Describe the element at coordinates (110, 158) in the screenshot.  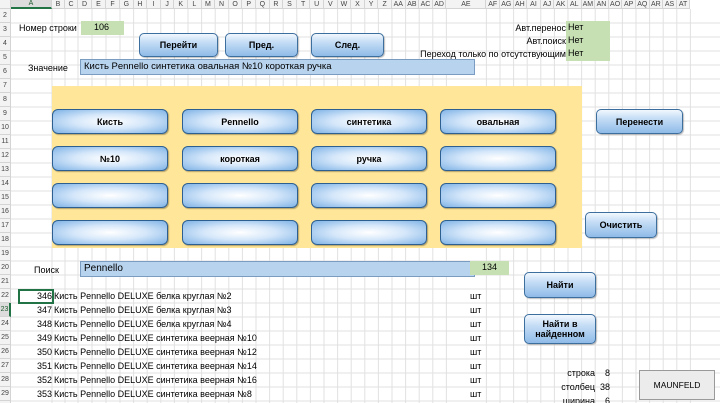
I see `word-tile-5: №10` at that location.